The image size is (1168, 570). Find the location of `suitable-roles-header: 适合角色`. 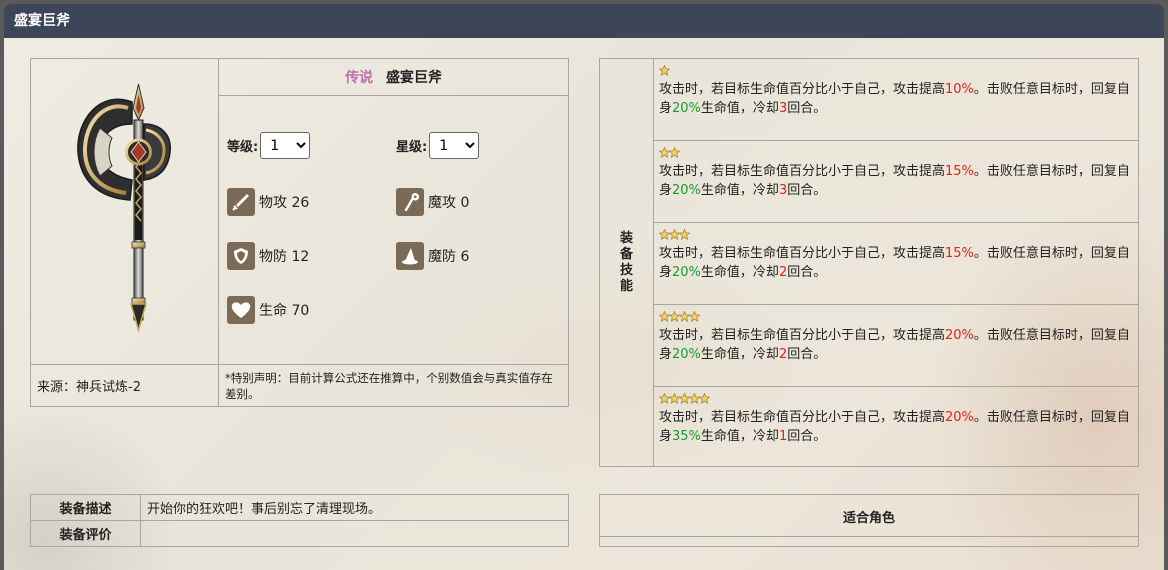

suitable-roles-header: 适合角色 is located at coordinates (869, 515).